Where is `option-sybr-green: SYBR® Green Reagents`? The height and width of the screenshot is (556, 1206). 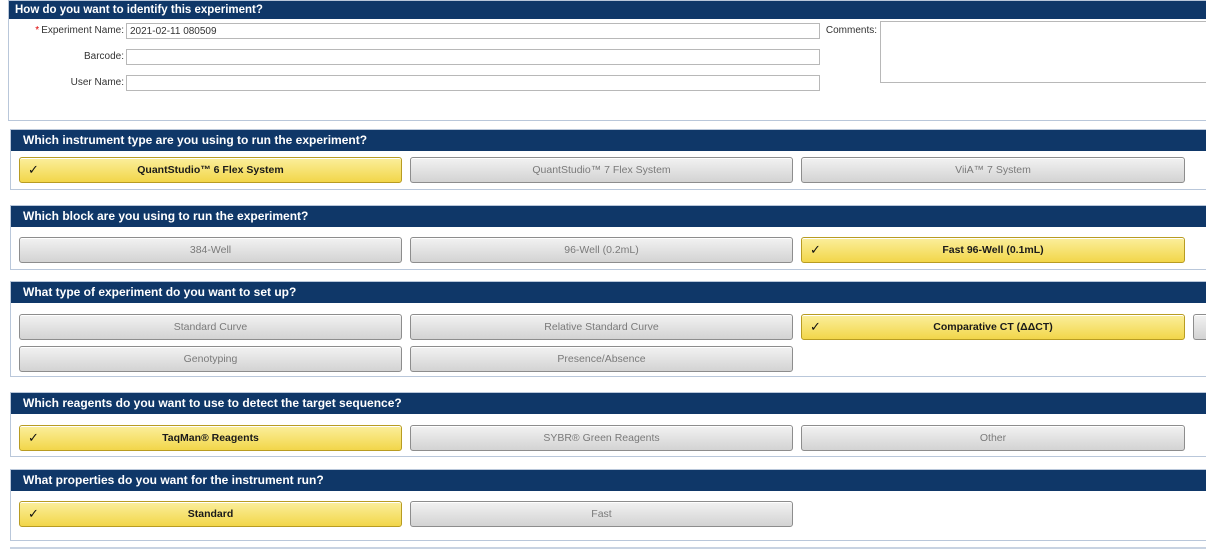 option-sybr-green: SYBR® Green Reagents is located at coordinates (601, 438).